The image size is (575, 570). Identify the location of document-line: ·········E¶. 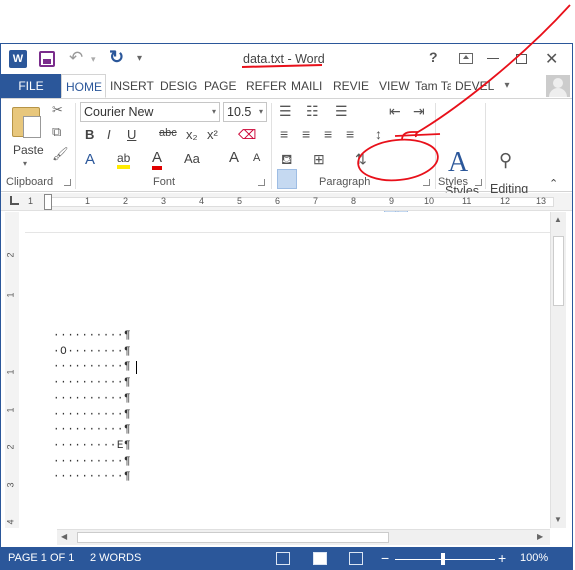
(92, 447).